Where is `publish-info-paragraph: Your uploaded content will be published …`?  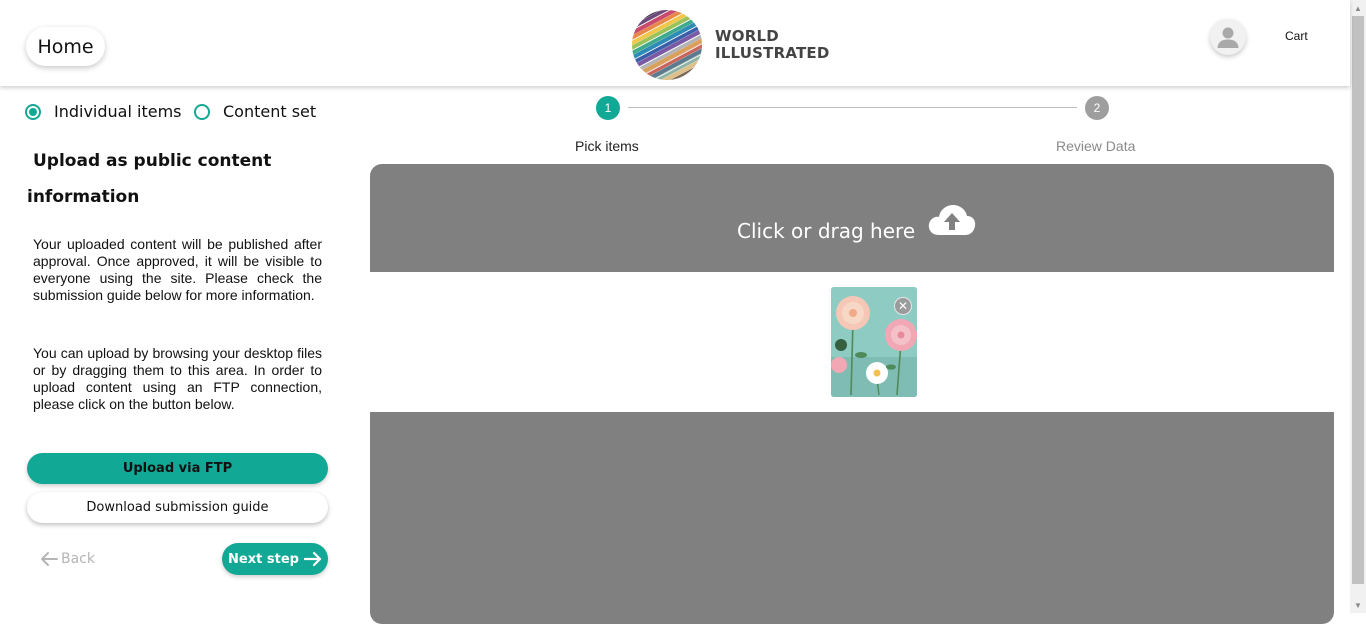
publish-info-paragraph: Your uploaded content will be published … is located at coordinates (177, 269).